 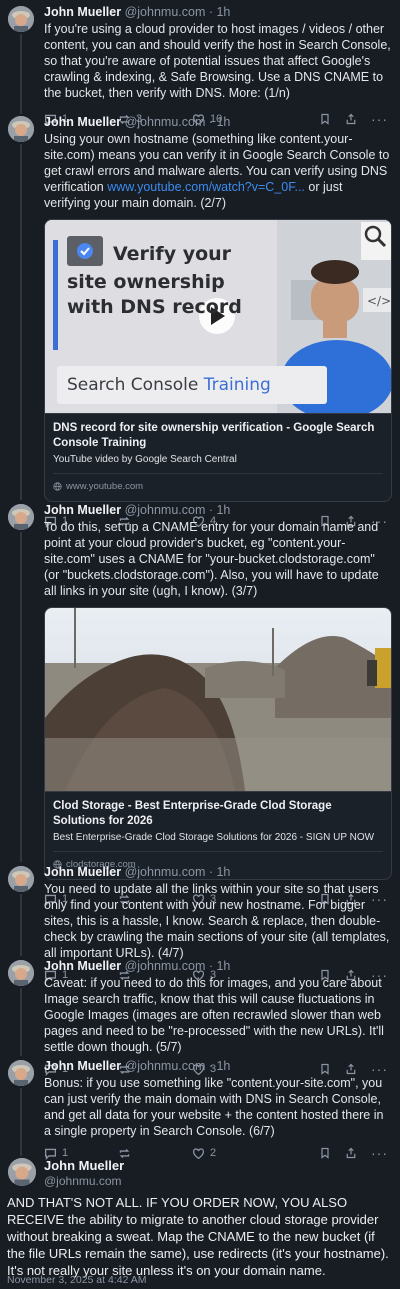 What do you see at coordinates (229, 1153) in the screenshot?
I see `like-button: 2` at bounding box center [229, 1153].